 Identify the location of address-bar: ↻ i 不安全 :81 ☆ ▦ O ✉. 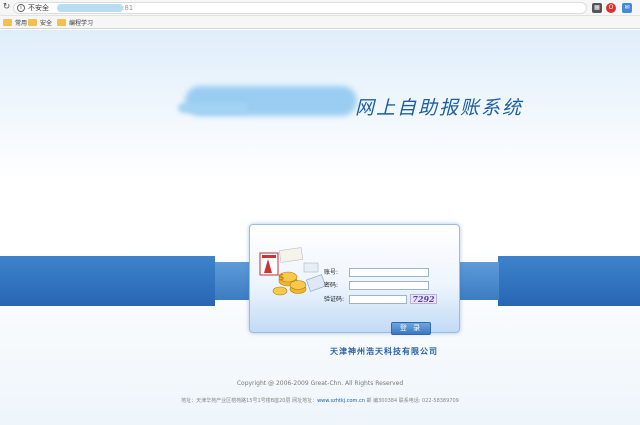
(320, 8).